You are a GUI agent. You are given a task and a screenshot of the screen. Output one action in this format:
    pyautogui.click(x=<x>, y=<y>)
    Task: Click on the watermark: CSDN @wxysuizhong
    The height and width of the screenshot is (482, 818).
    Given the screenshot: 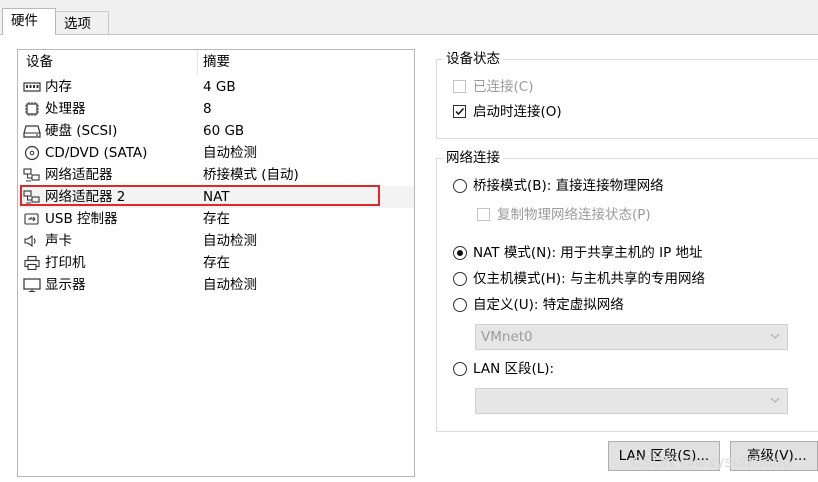 What is the action you would take?
    pyautogui.click(x=712, y=462)
    